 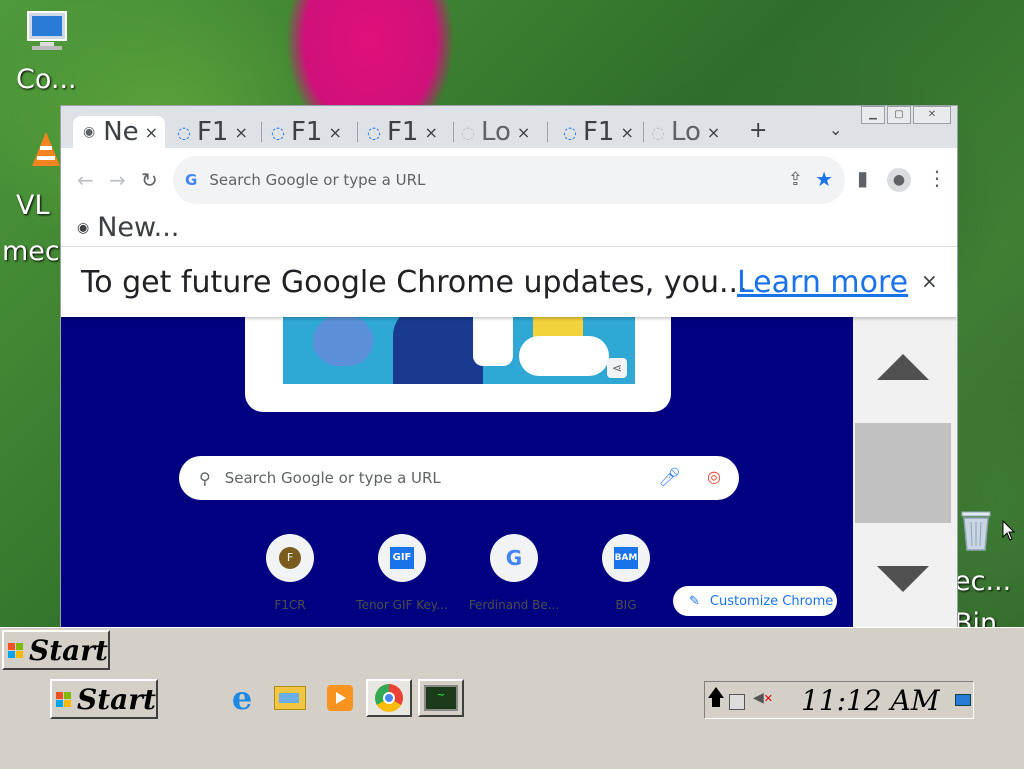 I want to click on minimize-button: ▁, so click(x=873, y=115).